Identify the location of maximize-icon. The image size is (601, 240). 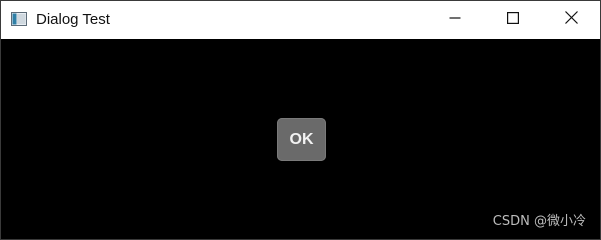
(513, 20).